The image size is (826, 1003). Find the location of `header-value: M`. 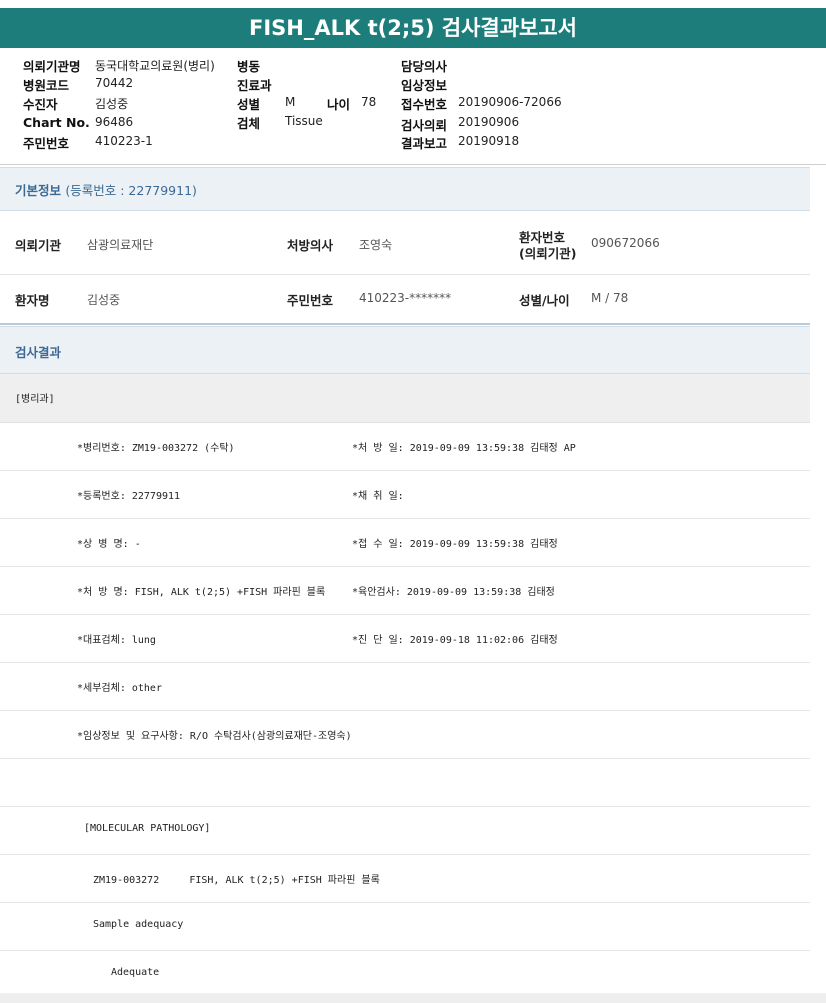

header-value: M is located at coordinates (290, 102).